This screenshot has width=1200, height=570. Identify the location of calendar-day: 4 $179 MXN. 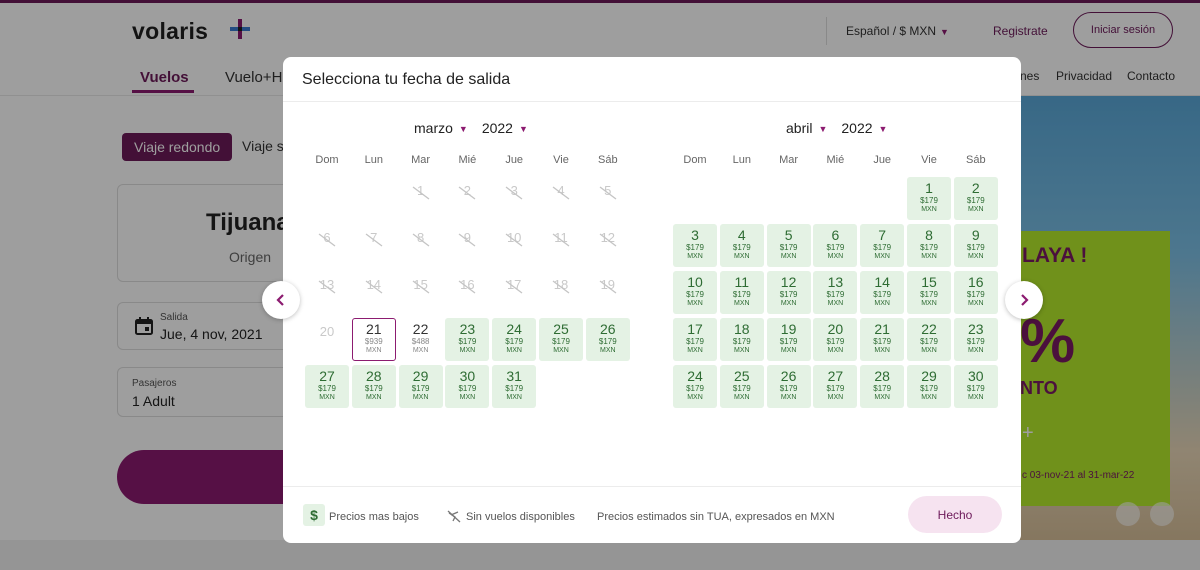
(741, 245).